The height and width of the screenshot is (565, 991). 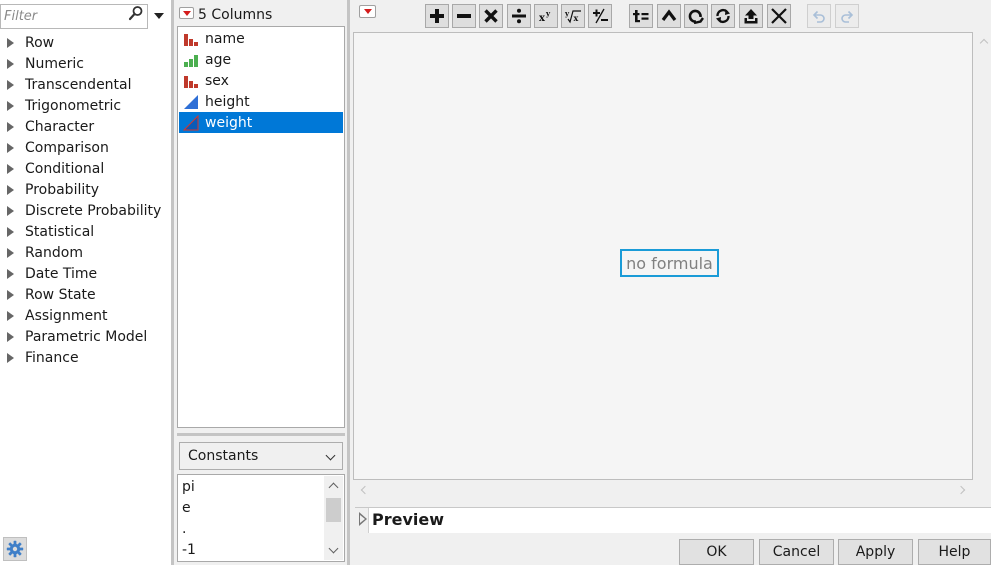 I want to click on category-label: Date Time, so click(x=61, y=273).